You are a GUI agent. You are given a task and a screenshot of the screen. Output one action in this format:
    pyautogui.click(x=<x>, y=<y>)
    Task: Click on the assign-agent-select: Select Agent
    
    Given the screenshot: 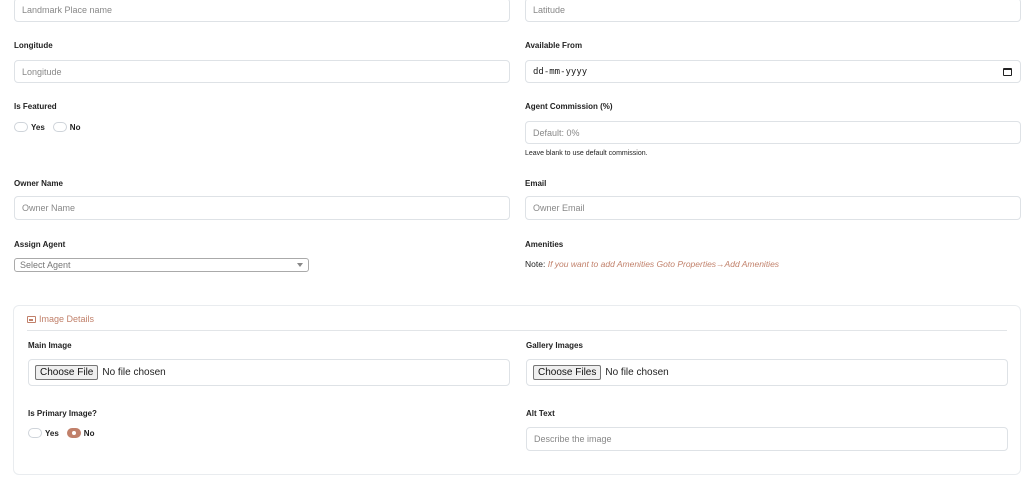 What is the action you would take?
    pyautogui.click(x=161, y=265)
    